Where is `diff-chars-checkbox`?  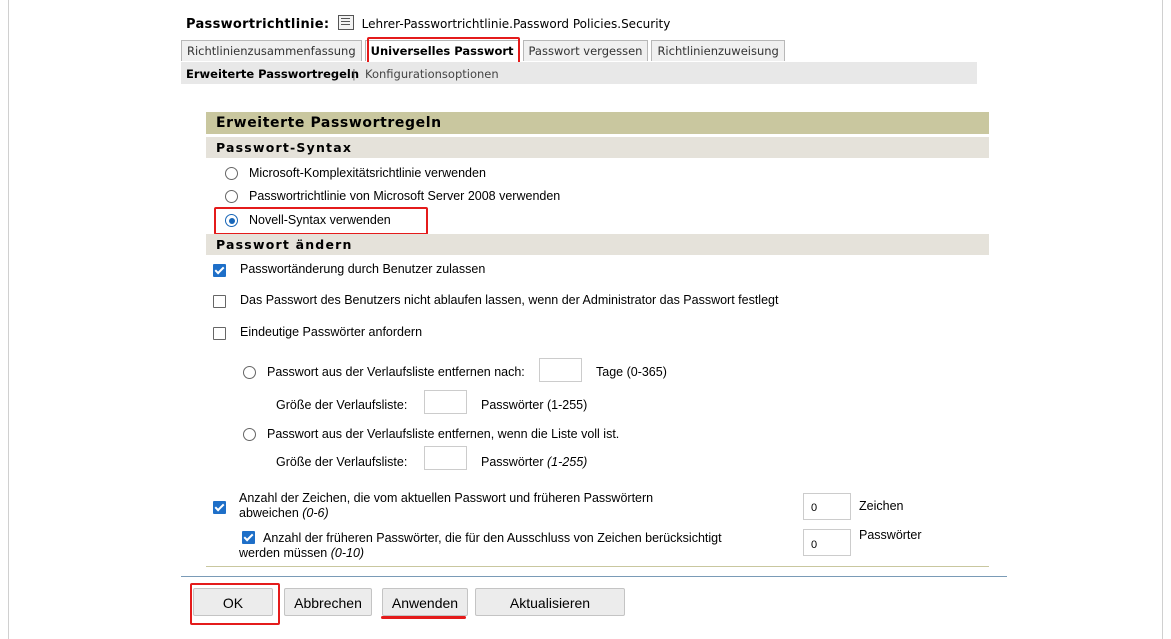
diff-chars-checkbox is located at coordinates (219, 507).